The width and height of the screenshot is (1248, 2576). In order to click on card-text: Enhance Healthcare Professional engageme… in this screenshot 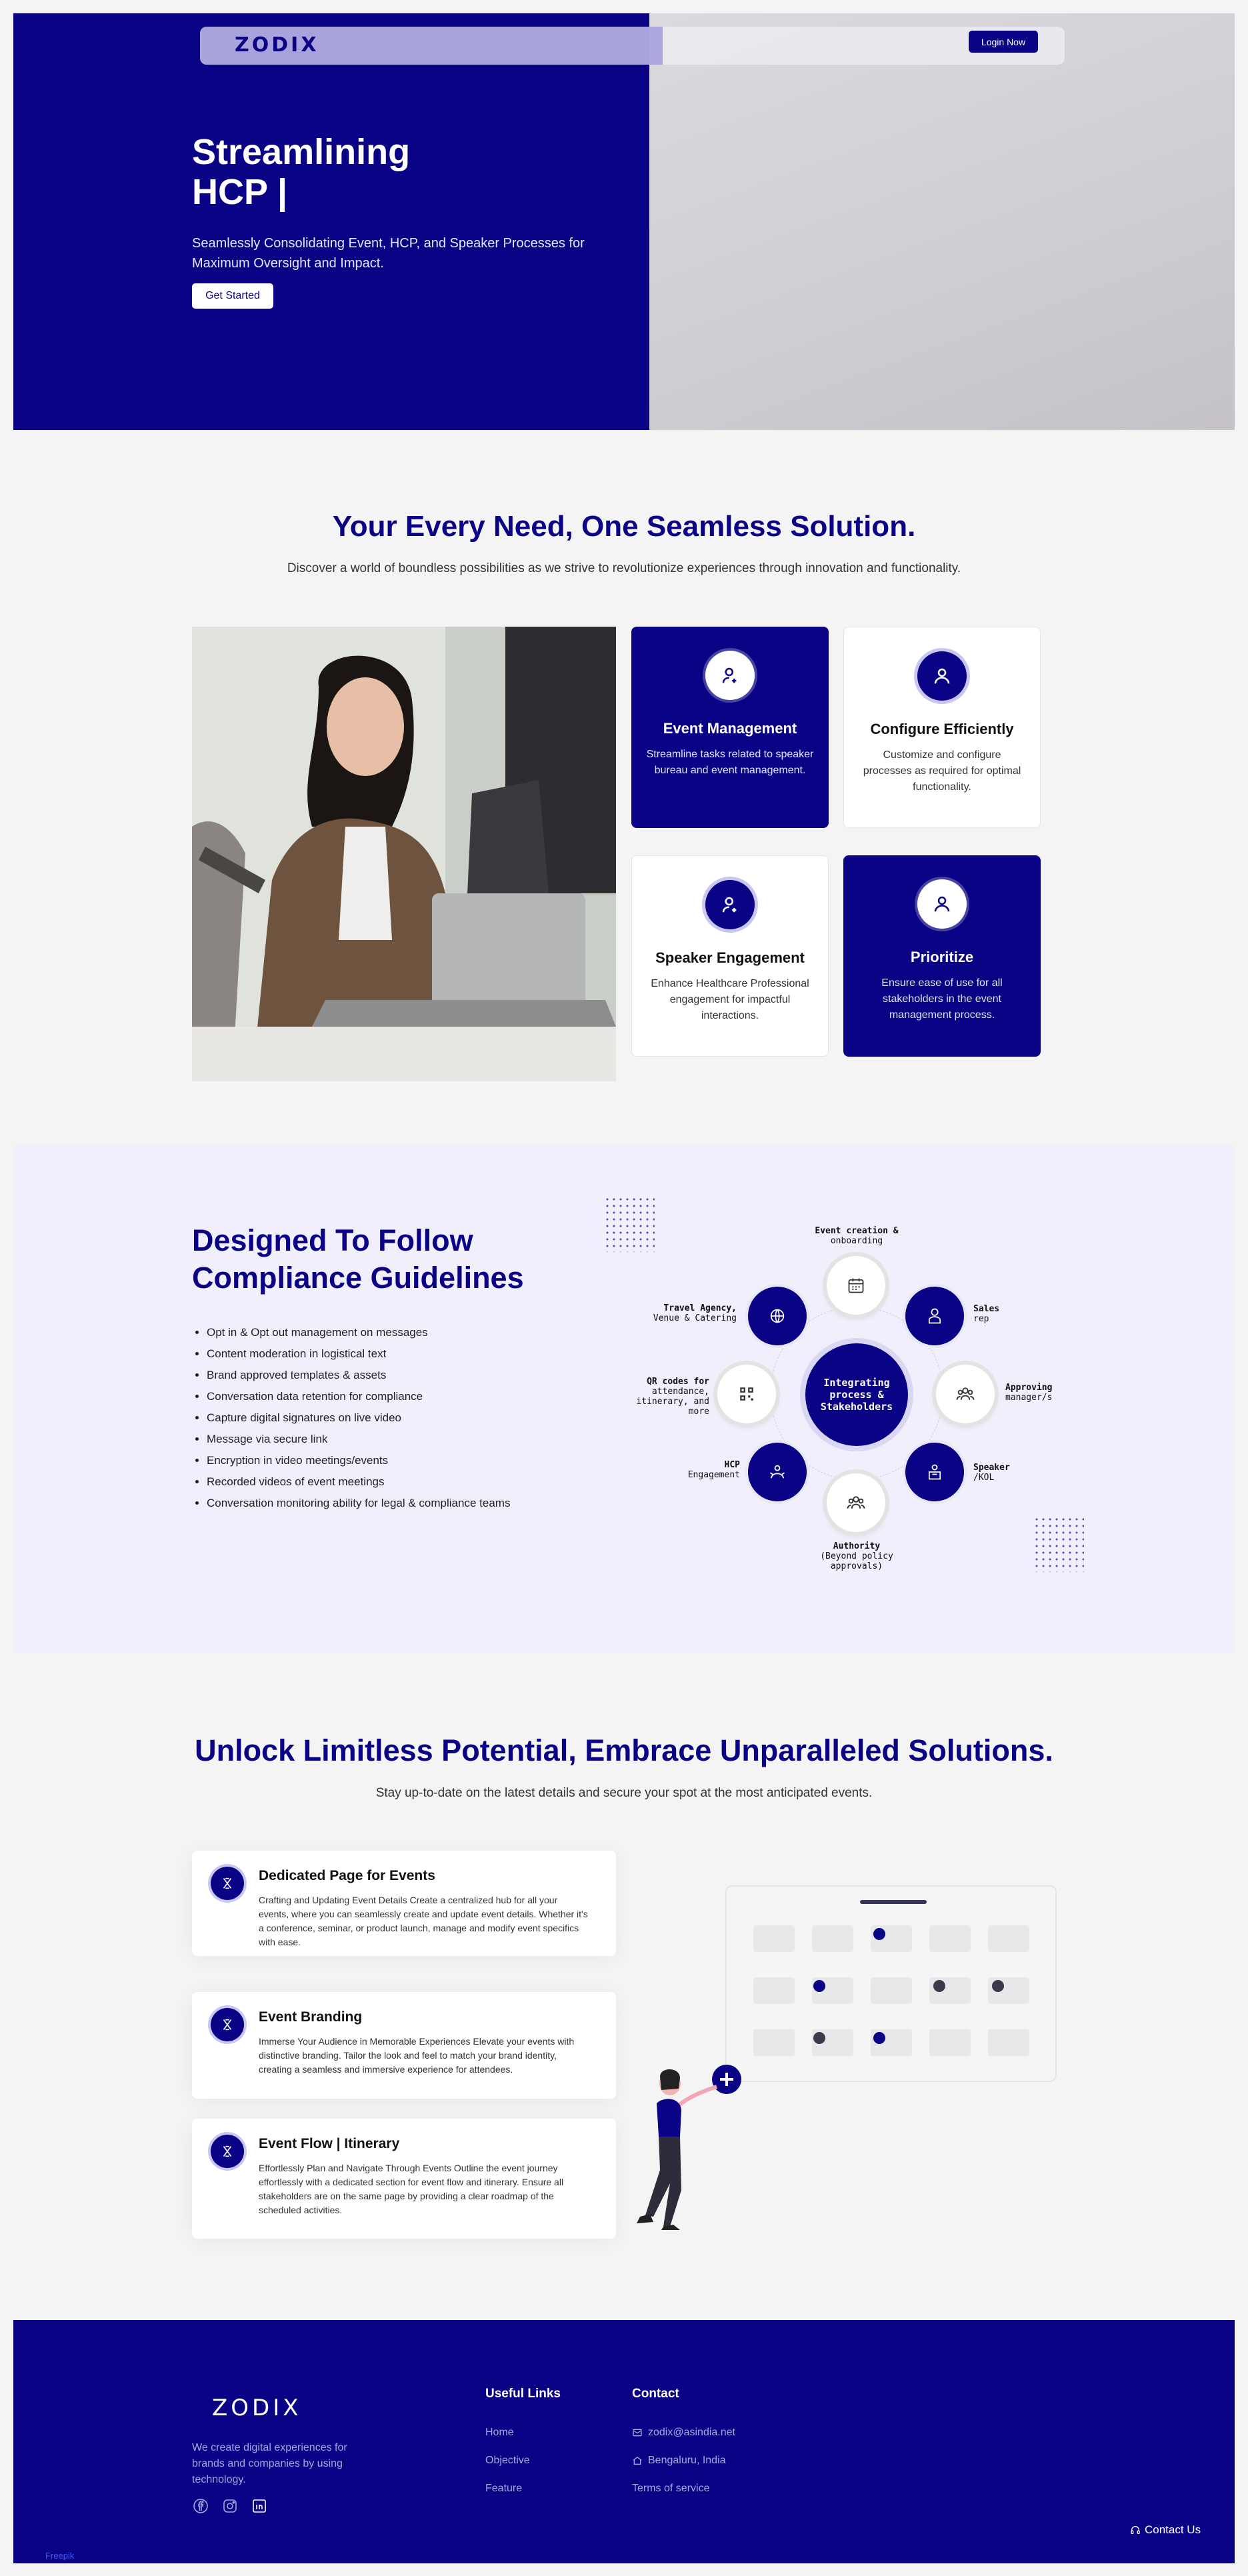, I will do `click(730, 999)`.